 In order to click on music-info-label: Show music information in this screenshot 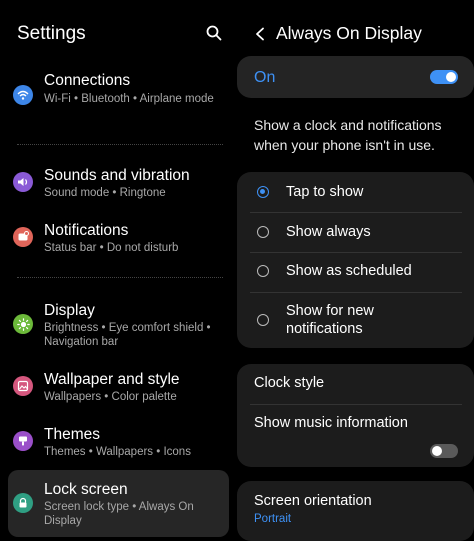, I will do `click(331, 423)`.